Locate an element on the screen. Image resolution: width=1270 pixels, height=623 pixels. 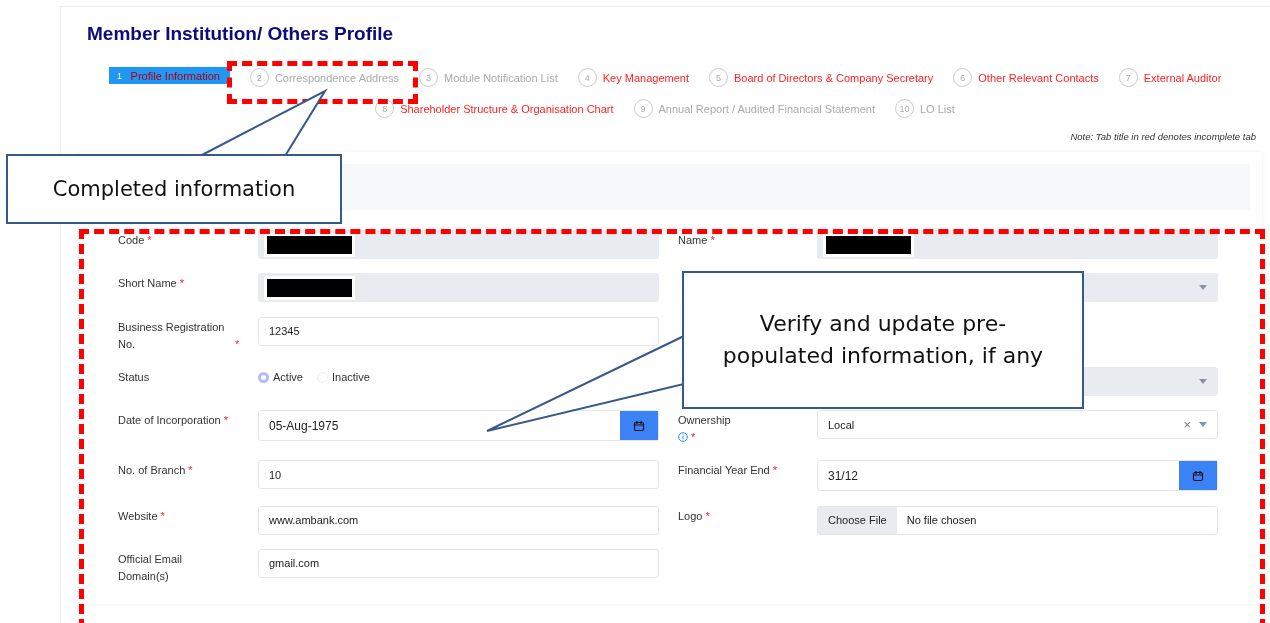
calendar-button is located at coordinates (1198, 476).